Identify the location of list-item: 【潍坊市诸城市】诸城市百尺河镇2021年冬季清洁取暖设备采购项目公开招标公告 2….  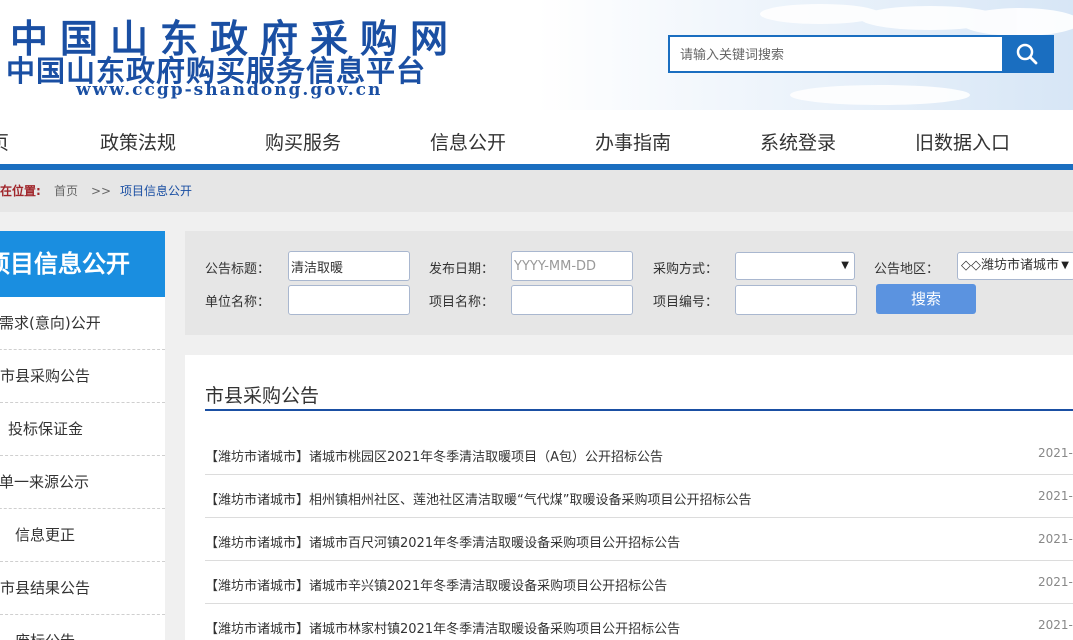
(639, 539).